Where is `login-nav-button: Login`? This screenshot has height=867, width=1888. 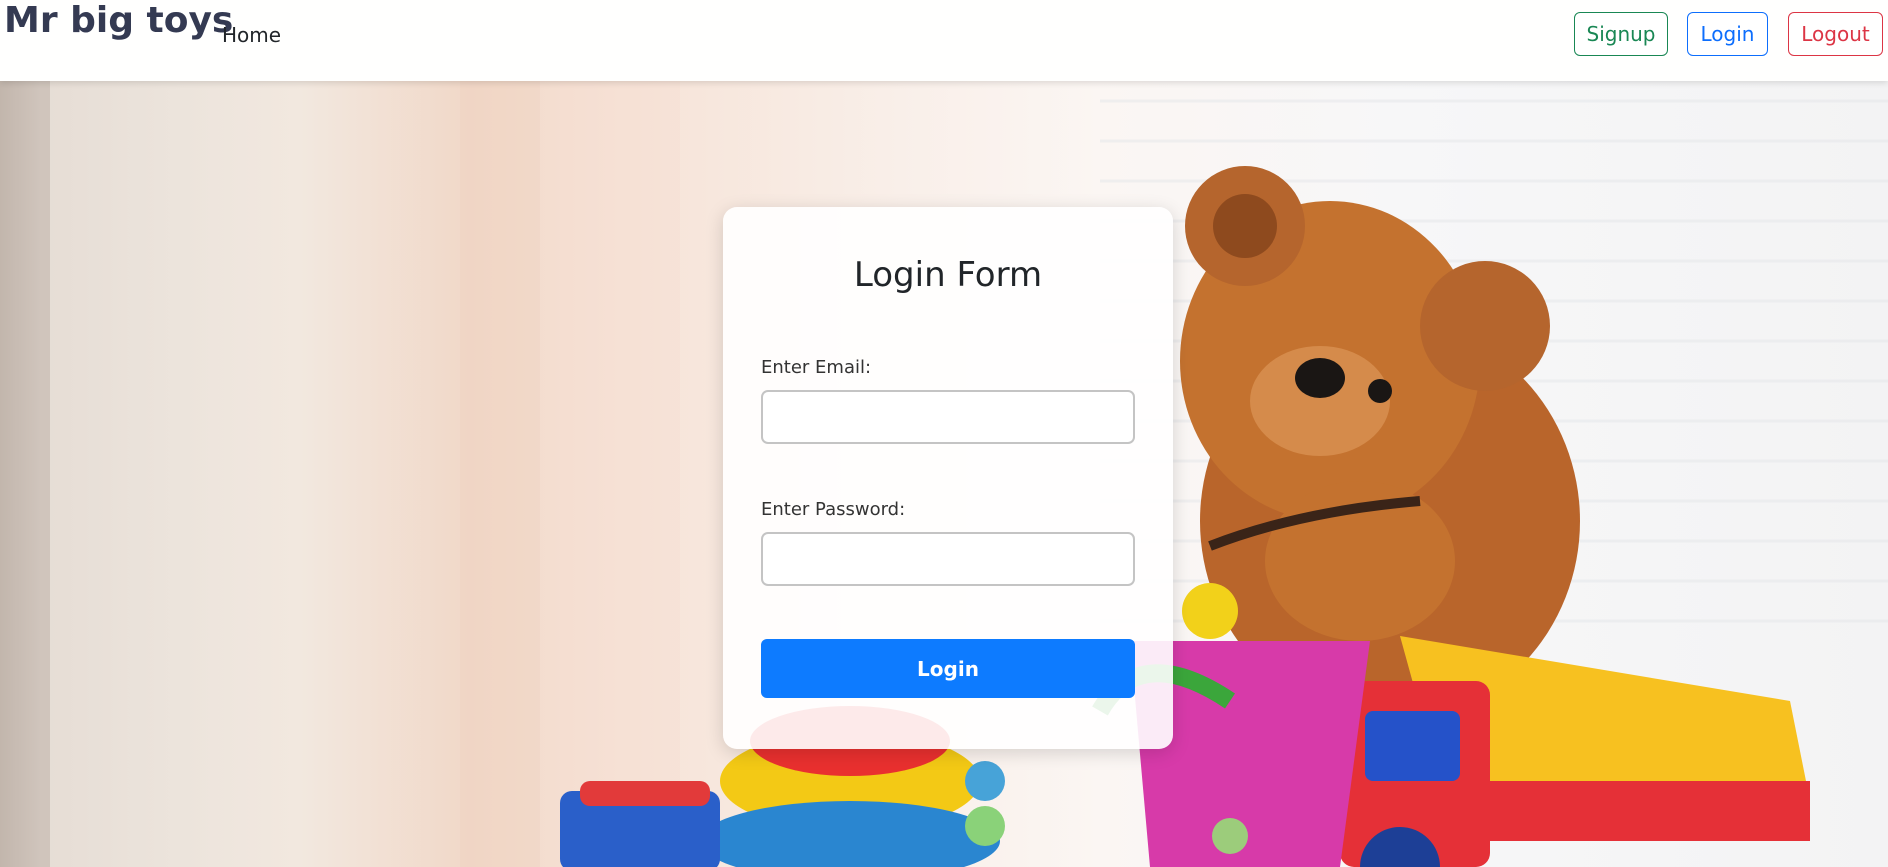
login-nav-button: Login is located at coordinates (1727, 34).